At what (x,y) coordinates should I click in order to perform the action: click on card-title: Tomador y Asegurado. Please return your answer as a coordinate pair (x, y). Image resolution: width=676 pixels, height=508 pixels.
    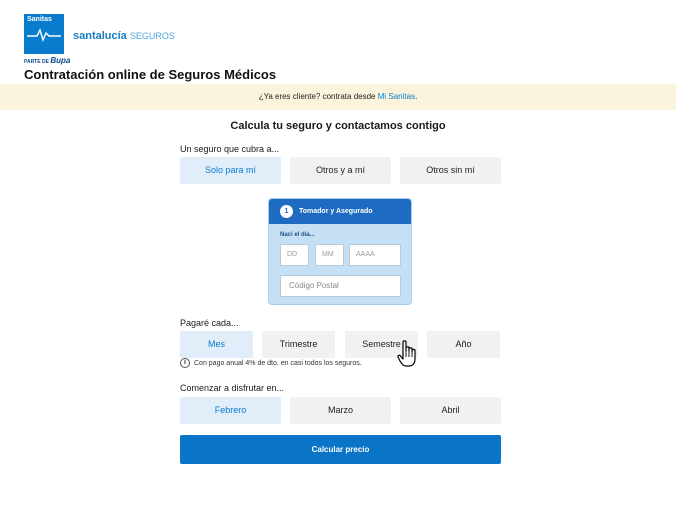
    Looking at the image, I should click on (336, 211).